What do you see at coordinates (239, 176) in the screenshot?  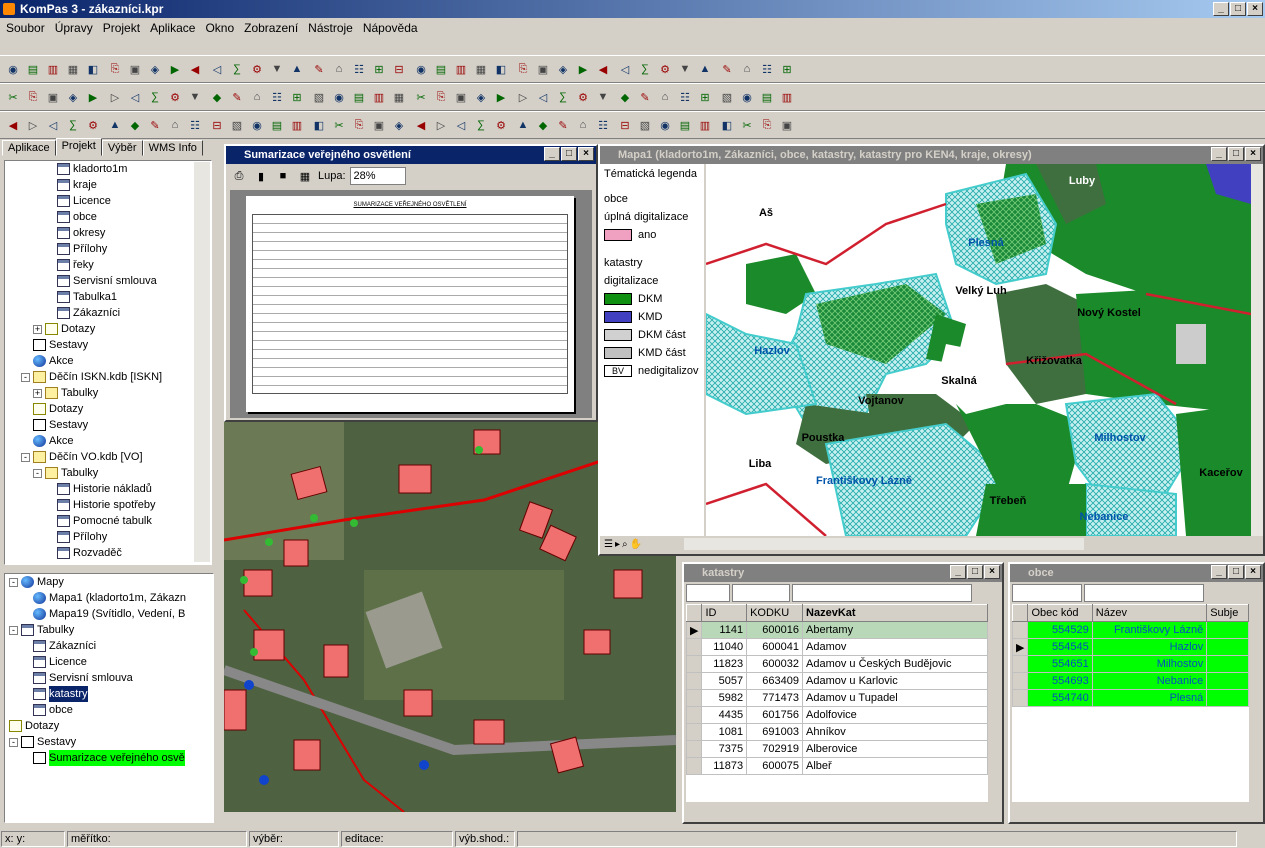 I see `print-icon: ⎙` at bounding box center [239, 176].